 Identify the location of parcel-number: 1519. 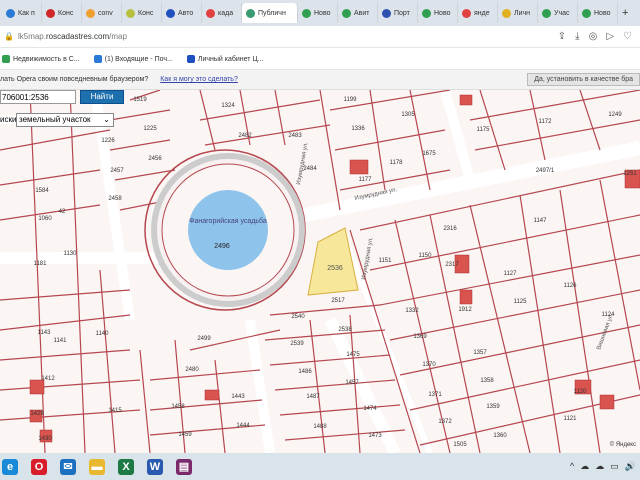
(140, 100).